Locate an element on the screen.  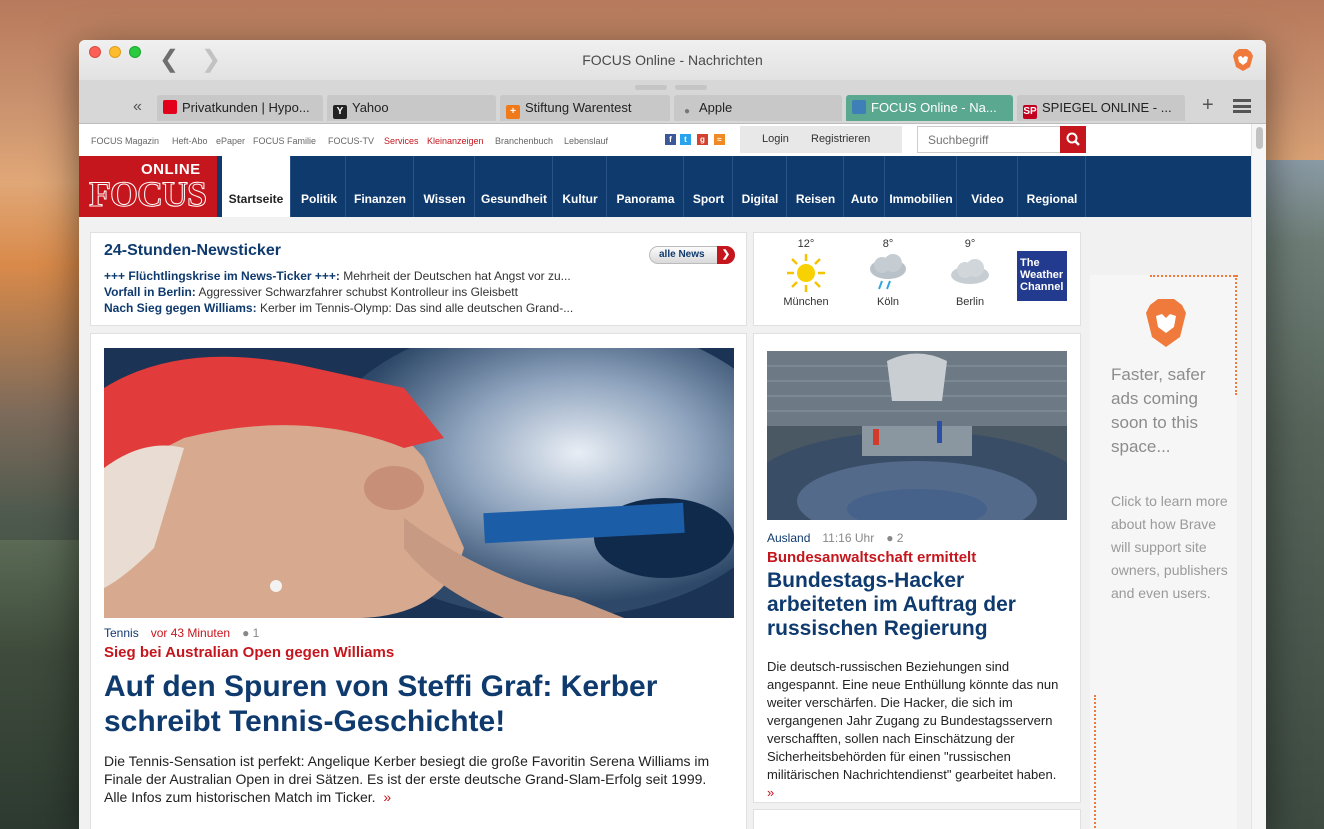
nav-startseite: Startseite is located at coordinates (256, 186).